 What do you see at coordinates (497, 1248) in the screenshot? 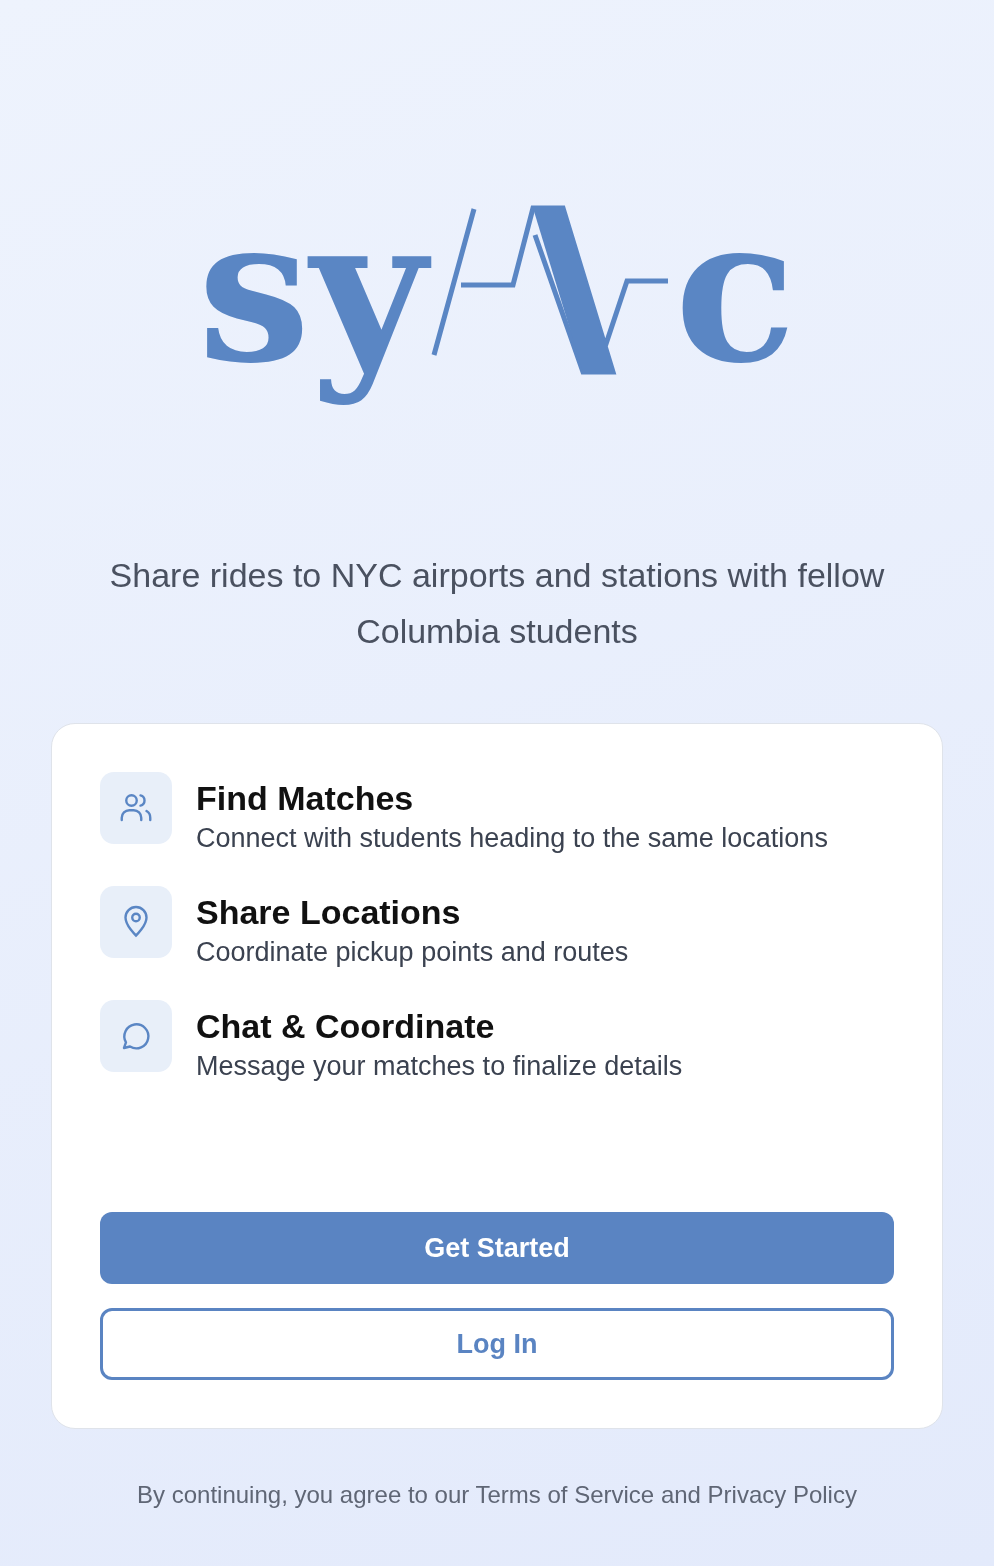
I see `get-started-button: Get Started` at bounding box center [497, 1248].